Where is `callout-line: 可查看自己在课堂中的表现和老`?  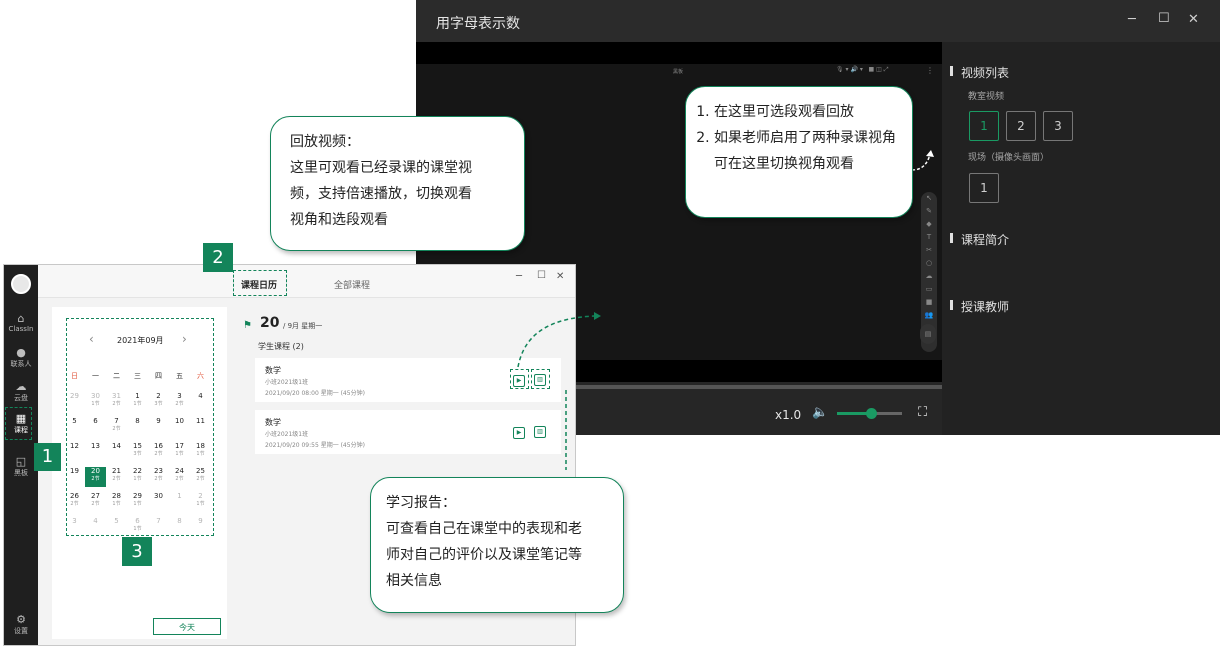
callout-line: 可查看自己在课堂中的表现和老 is located at coordinates (484, 529).